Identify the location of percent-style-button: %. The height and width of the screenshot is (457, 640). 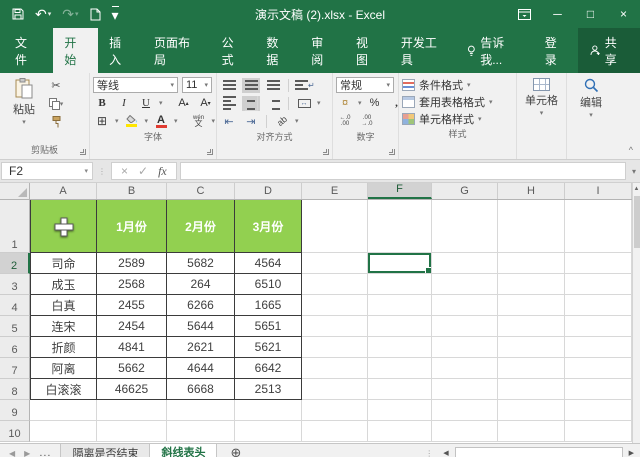
(375, 103).